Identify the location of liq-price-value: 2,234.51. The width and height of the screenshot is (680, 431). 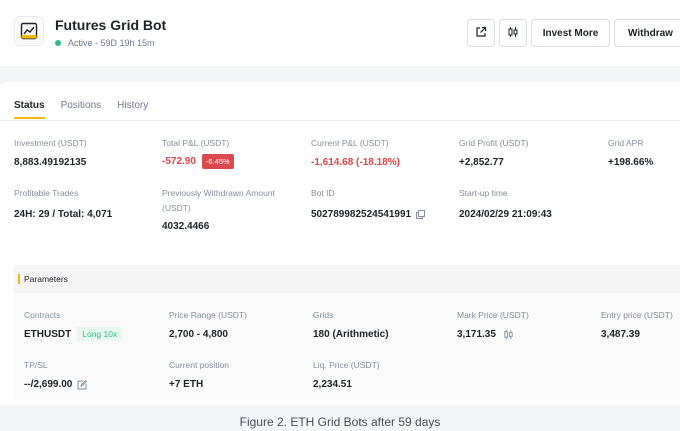
(332, 384).